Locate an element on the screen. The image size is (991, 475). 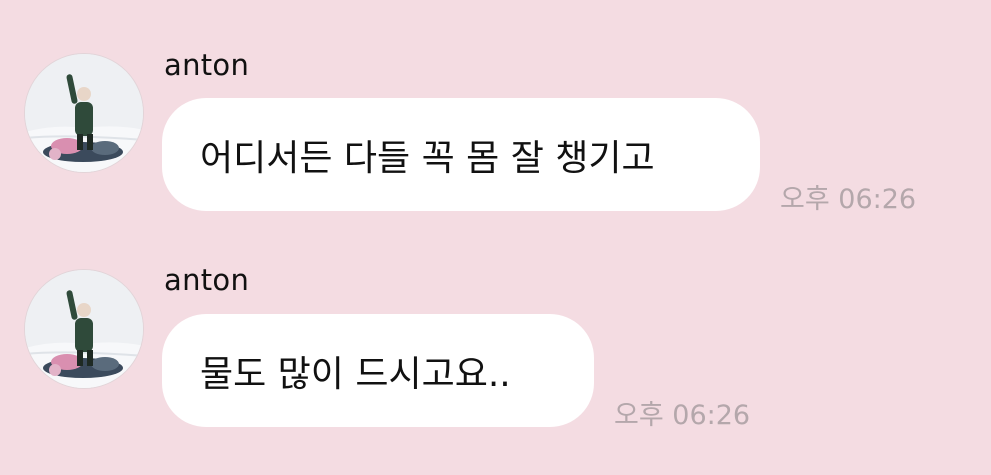
message-bubble: 어디서든 다들 꼭 몸 잘 챙기고 is located at coordinates (461, 154).